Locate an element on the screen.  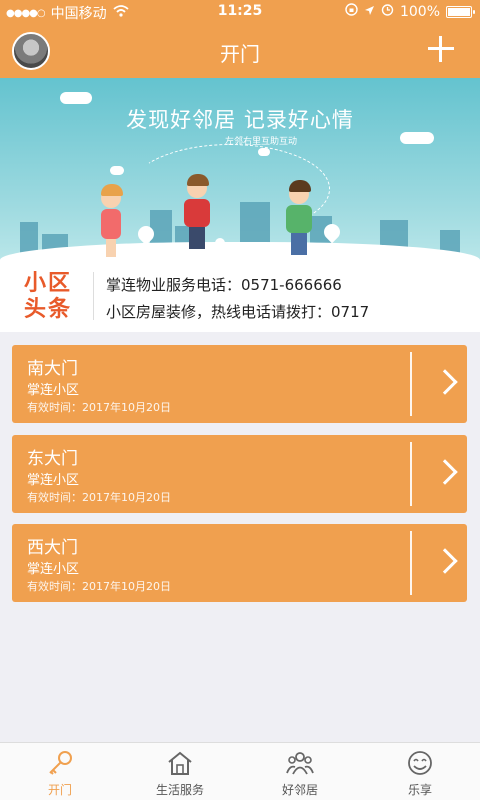
battery-fill is located at coordinates (459, 11).